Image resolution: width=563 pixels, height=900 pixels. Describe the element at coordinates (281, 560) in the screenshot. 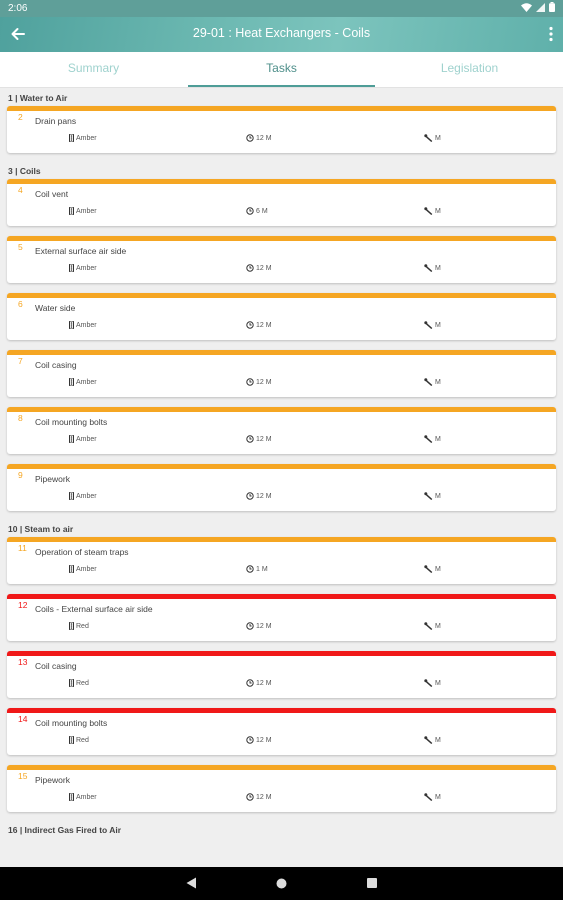

I see `task-card: 11 Operation of steam traps Amber 1 M M` at that location.